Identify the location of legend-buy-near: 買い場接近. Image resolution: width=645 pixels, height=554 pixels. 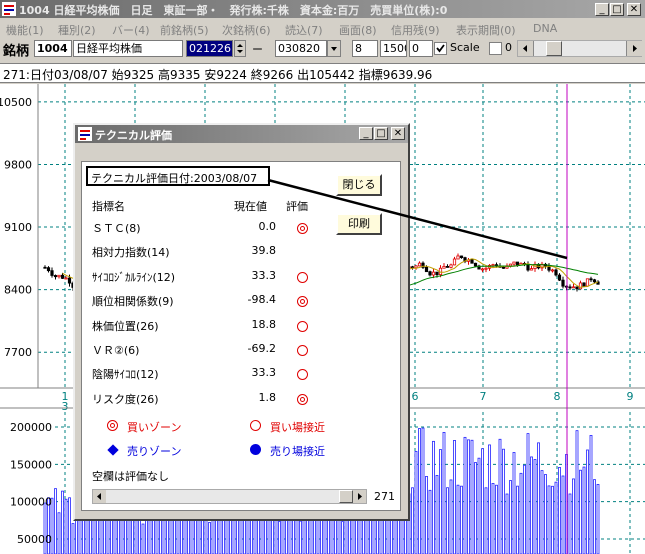
(297, 427).